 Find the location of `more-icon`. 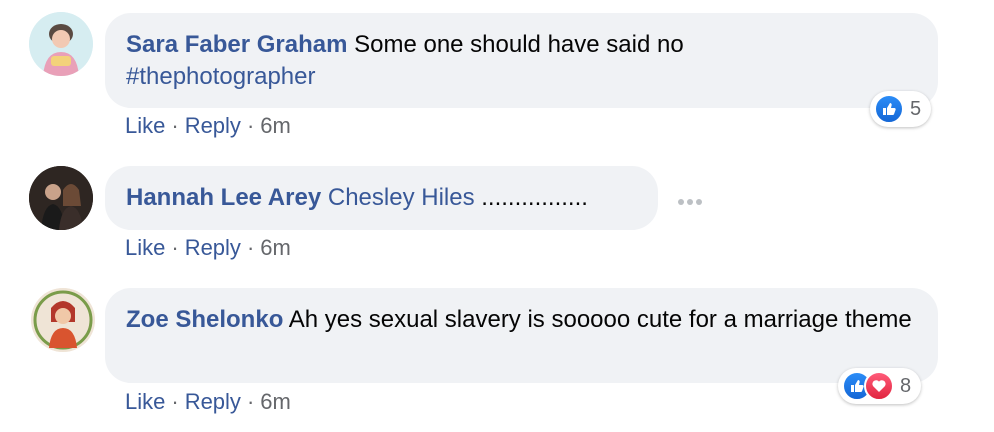

more-icon is located at coordinates (690, 202).